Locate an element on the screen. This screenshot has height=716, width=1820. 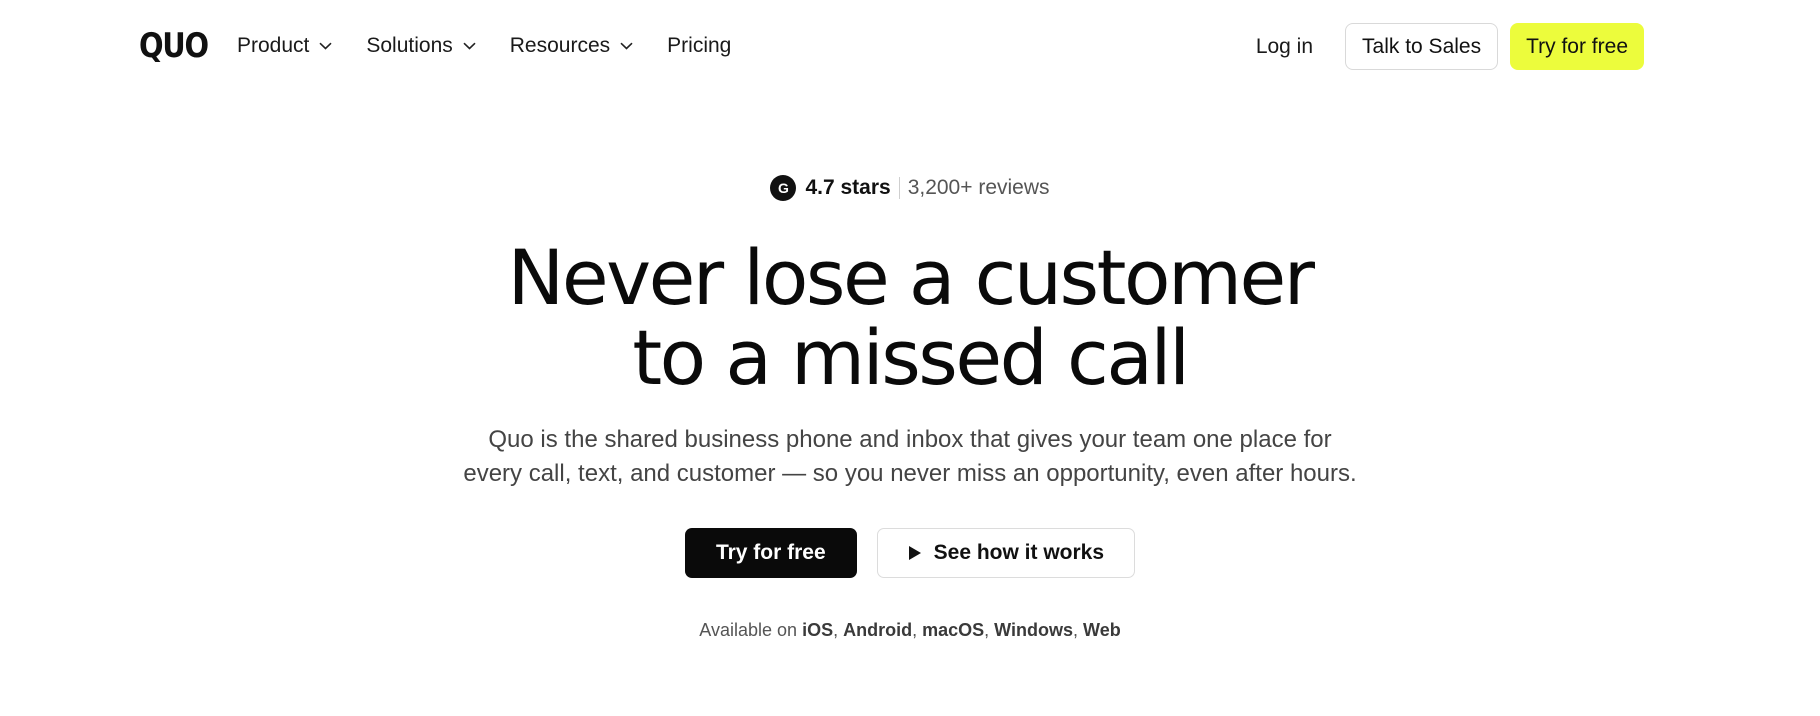
nav-product-label: Product is located at coordinates (273, 45).